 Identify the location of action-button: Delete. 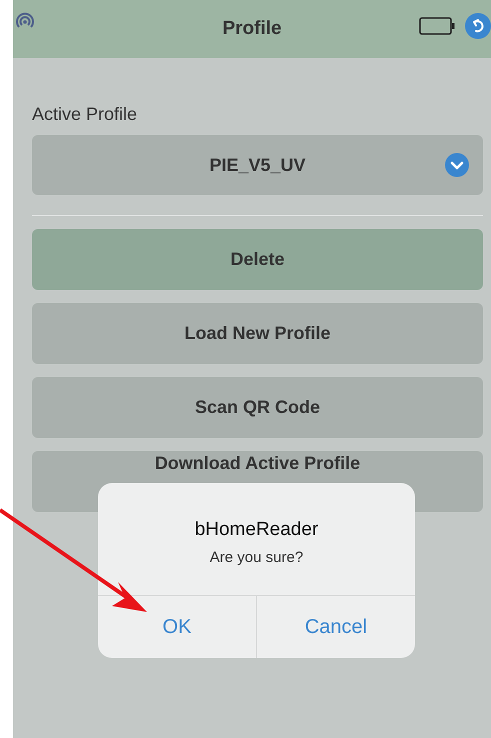
(257, 259).